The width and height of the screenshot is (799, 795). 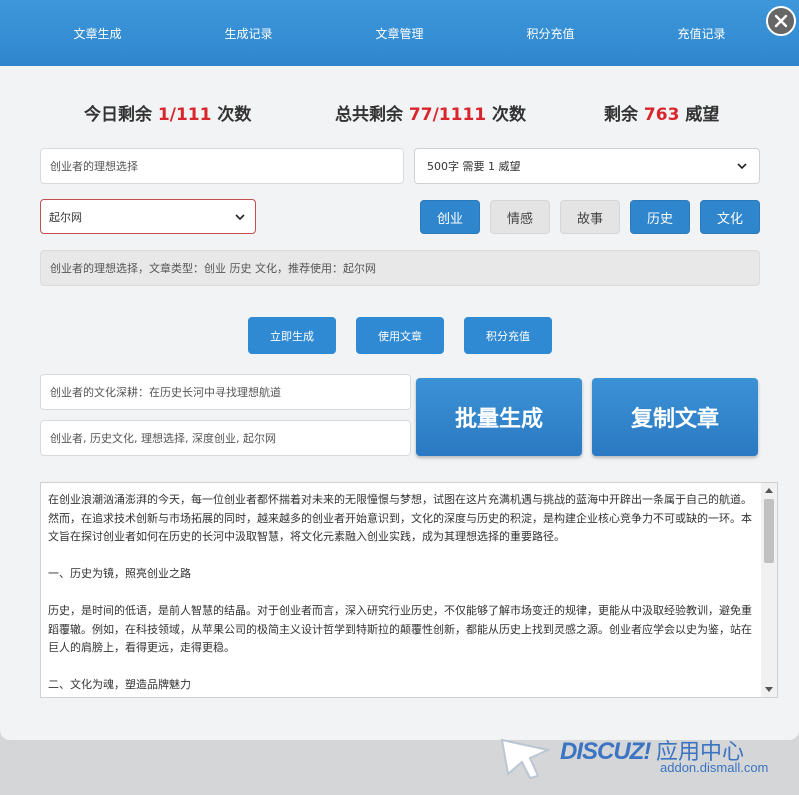 I want to click on generate-now-button: 立即生成, so click(x=292, y=335).